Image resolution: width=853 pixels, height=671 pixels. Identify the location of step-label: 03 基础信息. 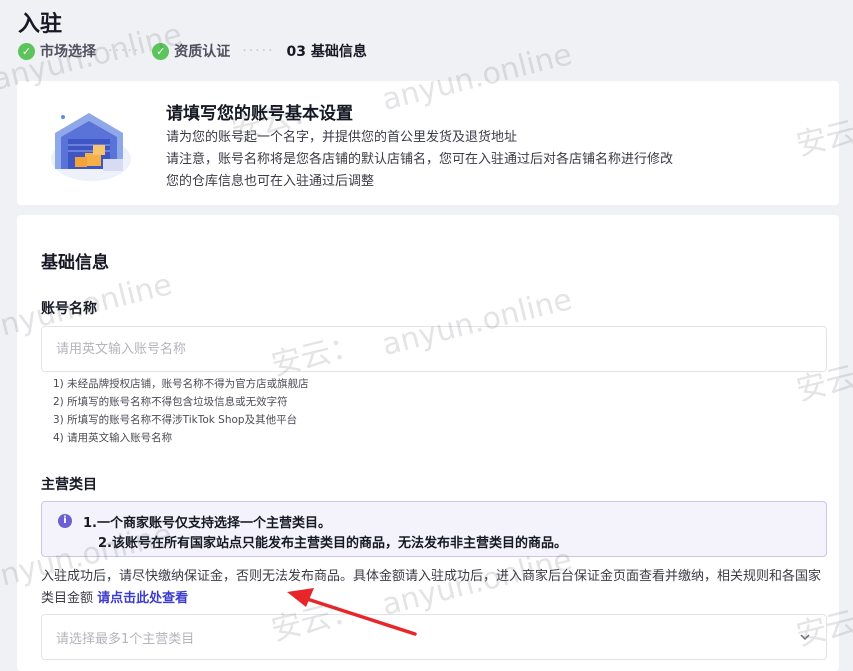
(326, 52).